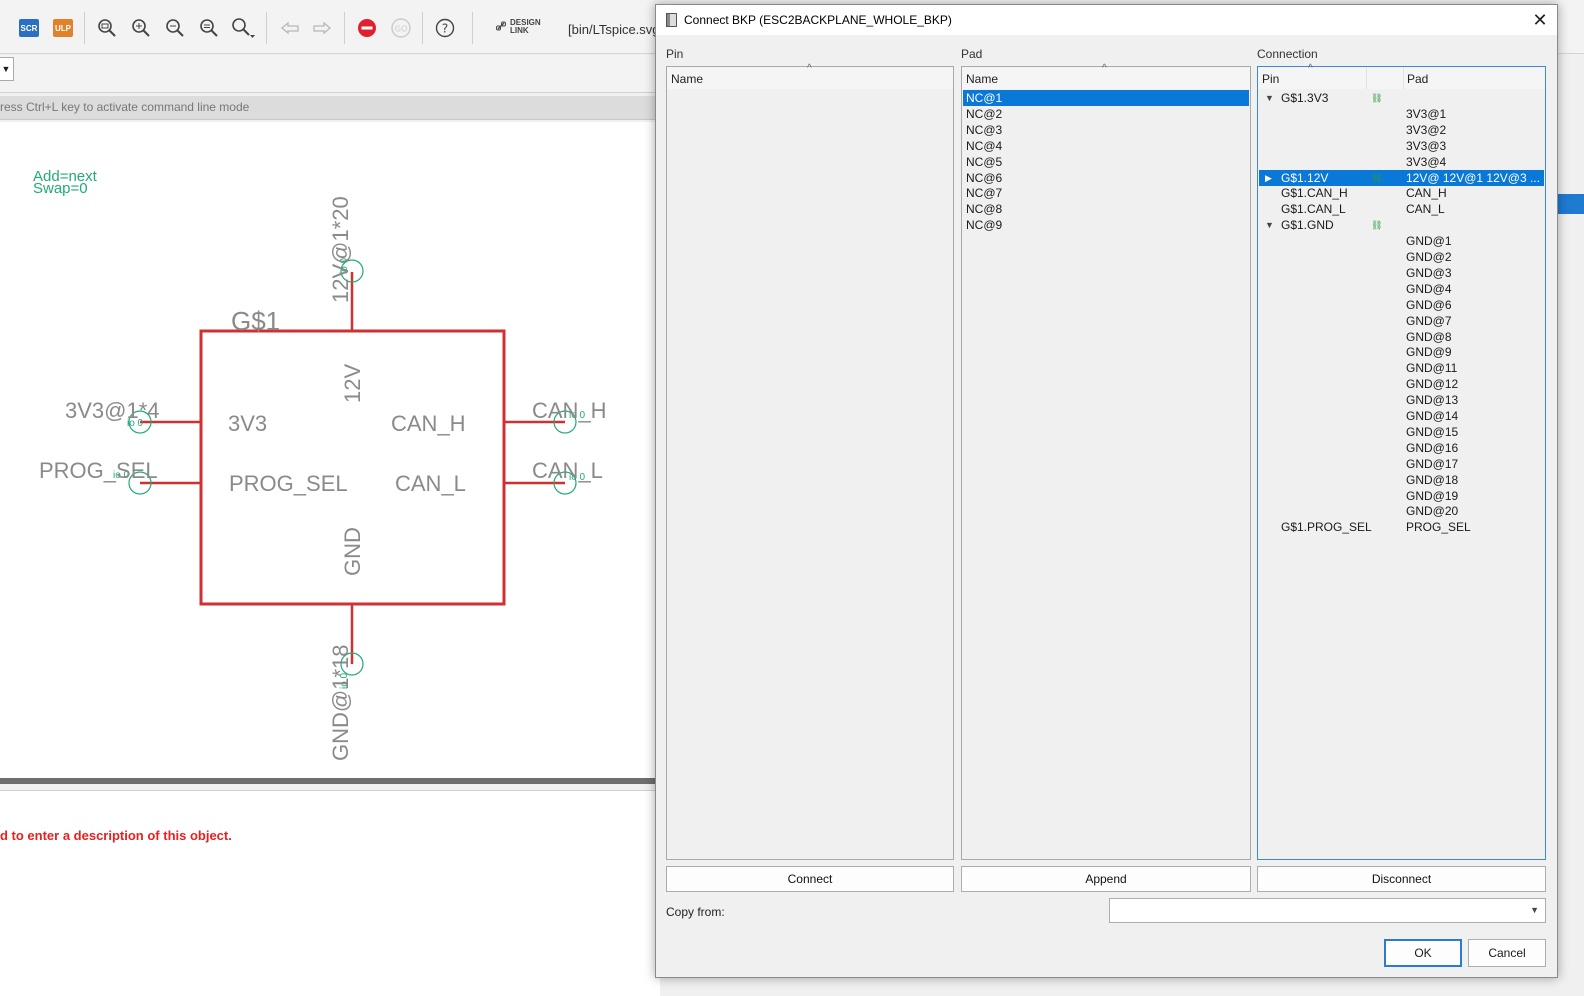  Describe the element at coordinates (1534, 910) in the screenshot. I see `chevron-down-icon: ▼` at that location.